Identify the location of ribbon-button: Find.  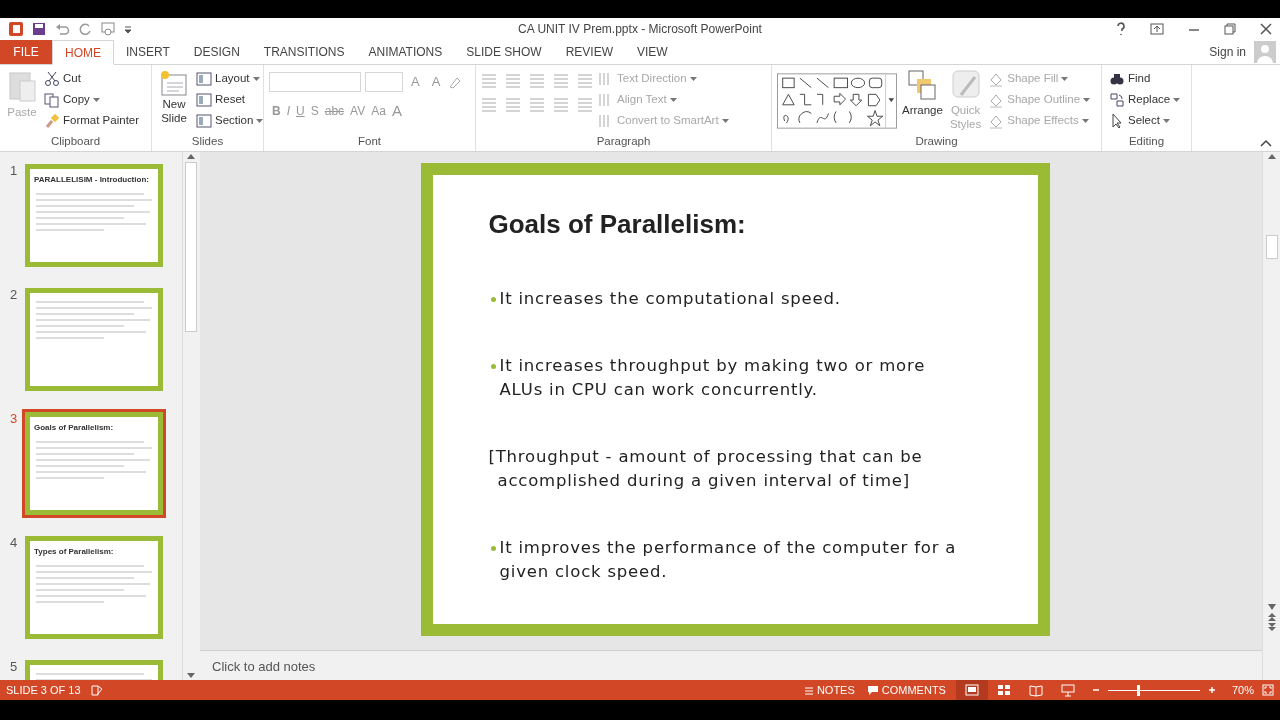
(1145, 78).